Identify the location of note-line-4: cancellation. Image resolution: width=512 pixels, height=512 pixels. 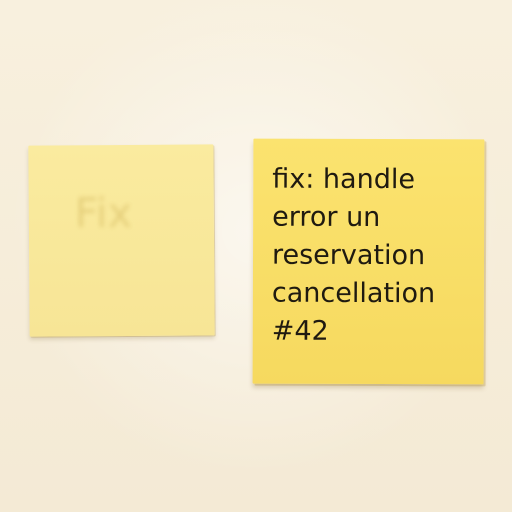
(353, 293).